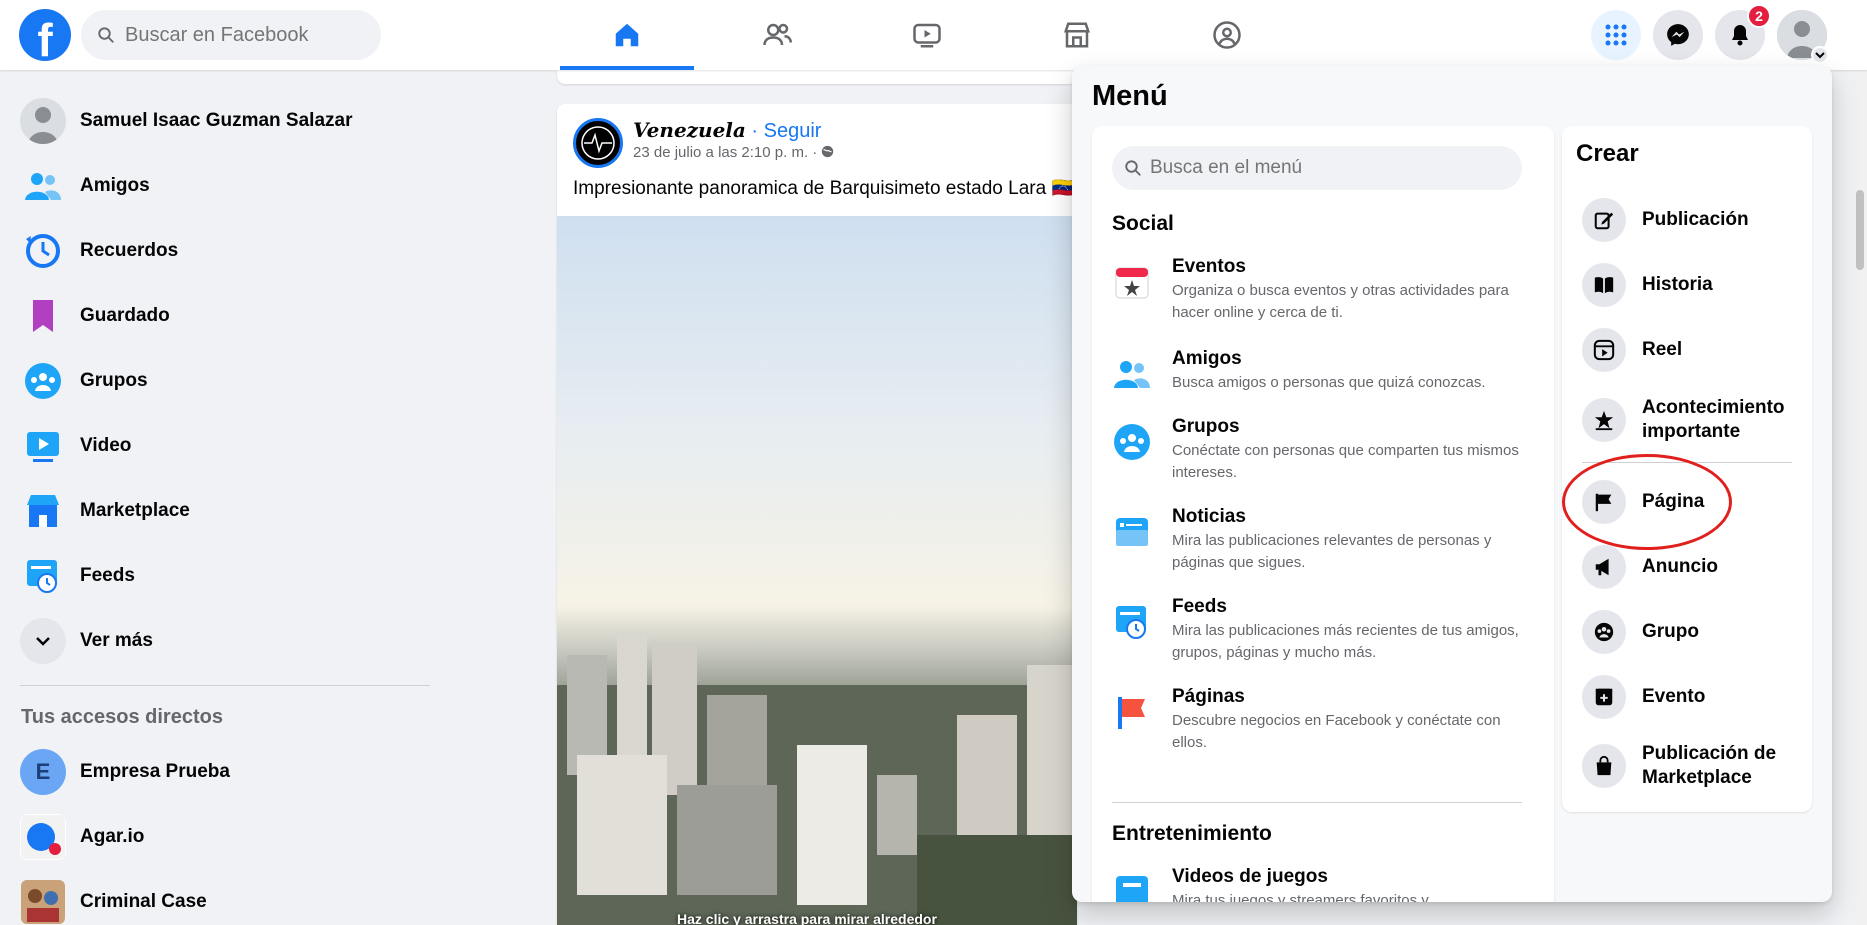 This screenshot has width=1867, height=925. I want to click on gaming-icon, so click(1227, 35).